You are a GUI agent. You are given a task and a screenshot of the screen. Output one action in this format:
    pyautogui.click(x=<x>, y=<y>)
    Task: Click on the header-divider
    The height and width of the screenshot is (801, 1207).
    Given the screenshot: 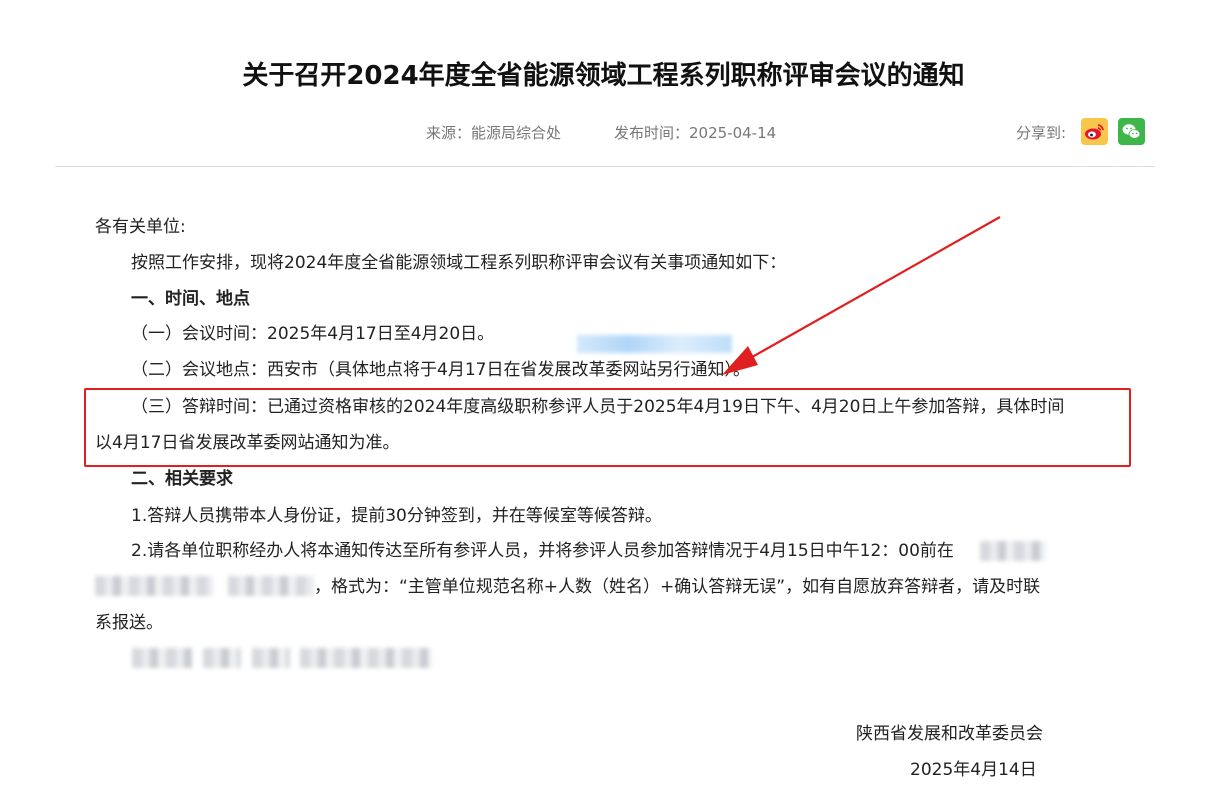 What is the action you would take?
    pyautogui.click(x=605, y=166)
    